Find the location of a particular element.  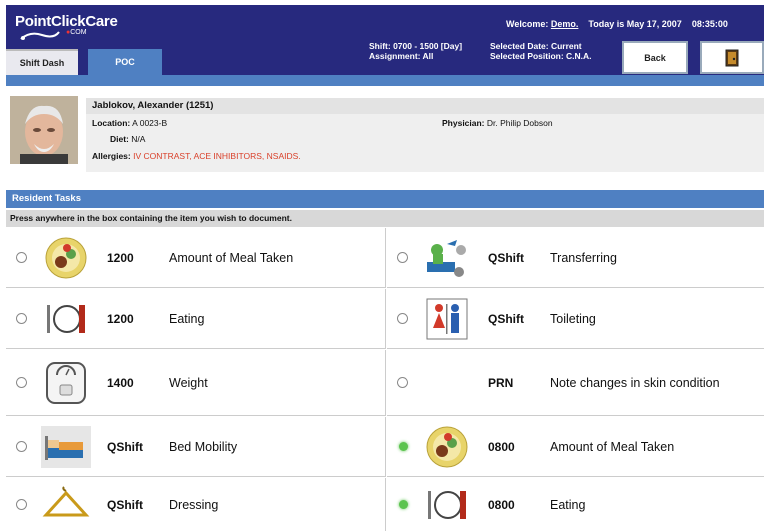

restroom-icon is located at coordinates (447, 319).